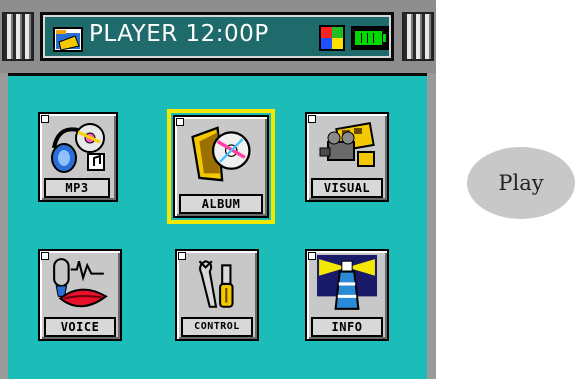 This screenshot has height=379, width=578. I want to click on play-button: Play, so click(521, 183).